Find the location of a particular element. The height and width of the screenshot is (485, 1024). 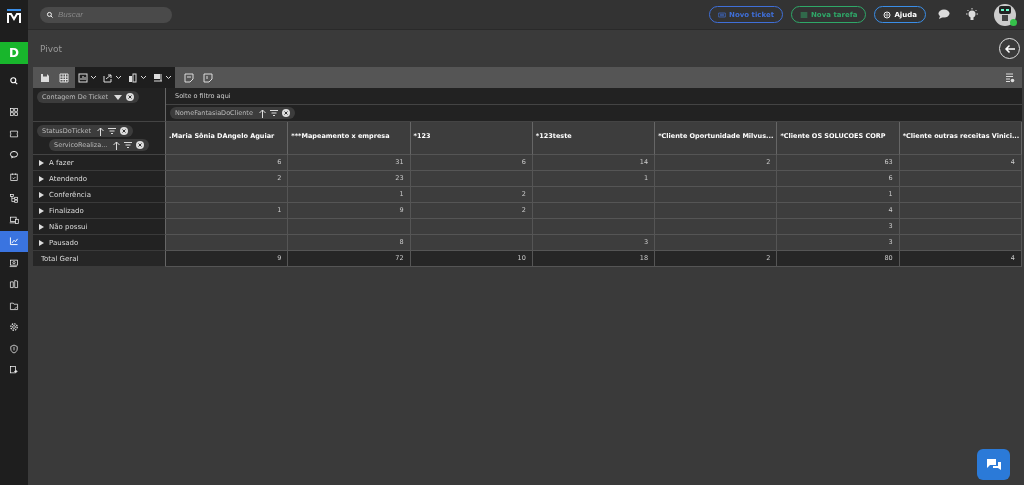

chat-bubbles-icon is located at coordinates (993, 464).